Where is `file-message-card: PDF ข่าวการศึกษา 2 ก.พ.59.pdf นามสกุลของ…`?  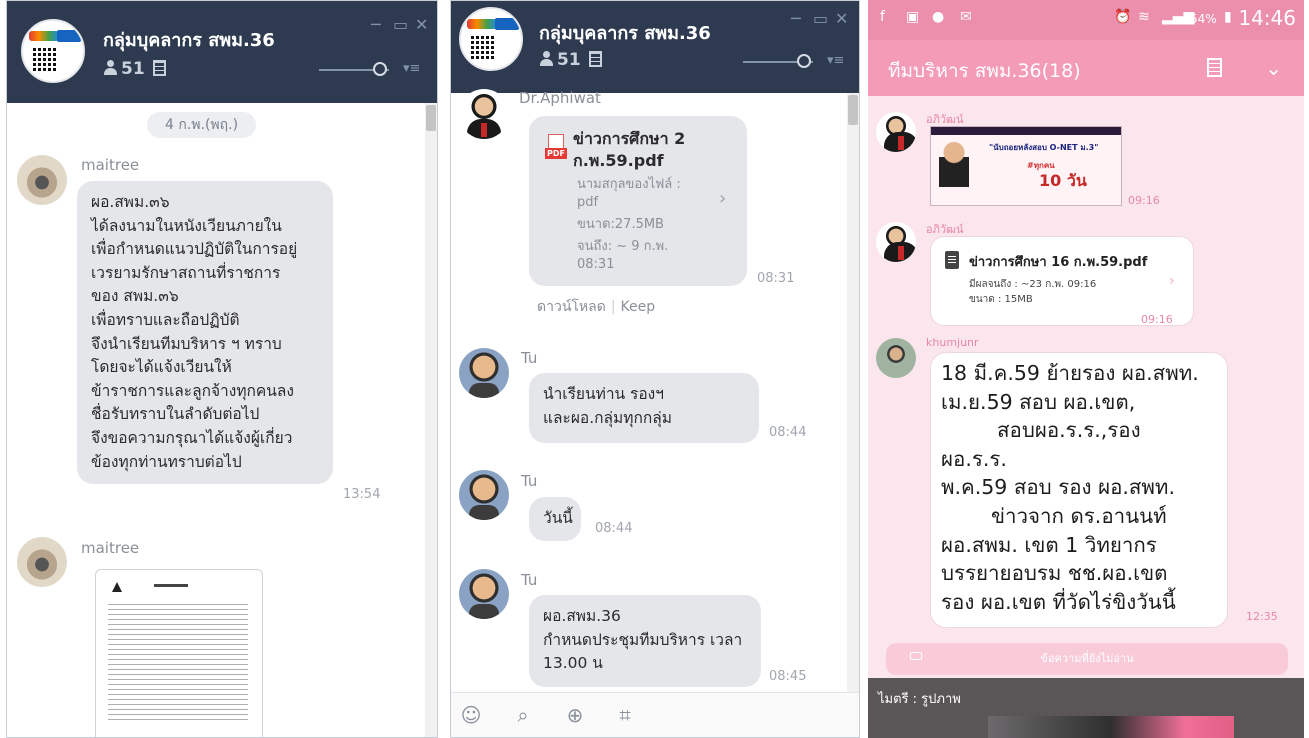
file-message-card: PDF ข่าวการศึกษา 2 ก.พ.59.pdf นามสกุลของ… is located at coordinates (638, 201).